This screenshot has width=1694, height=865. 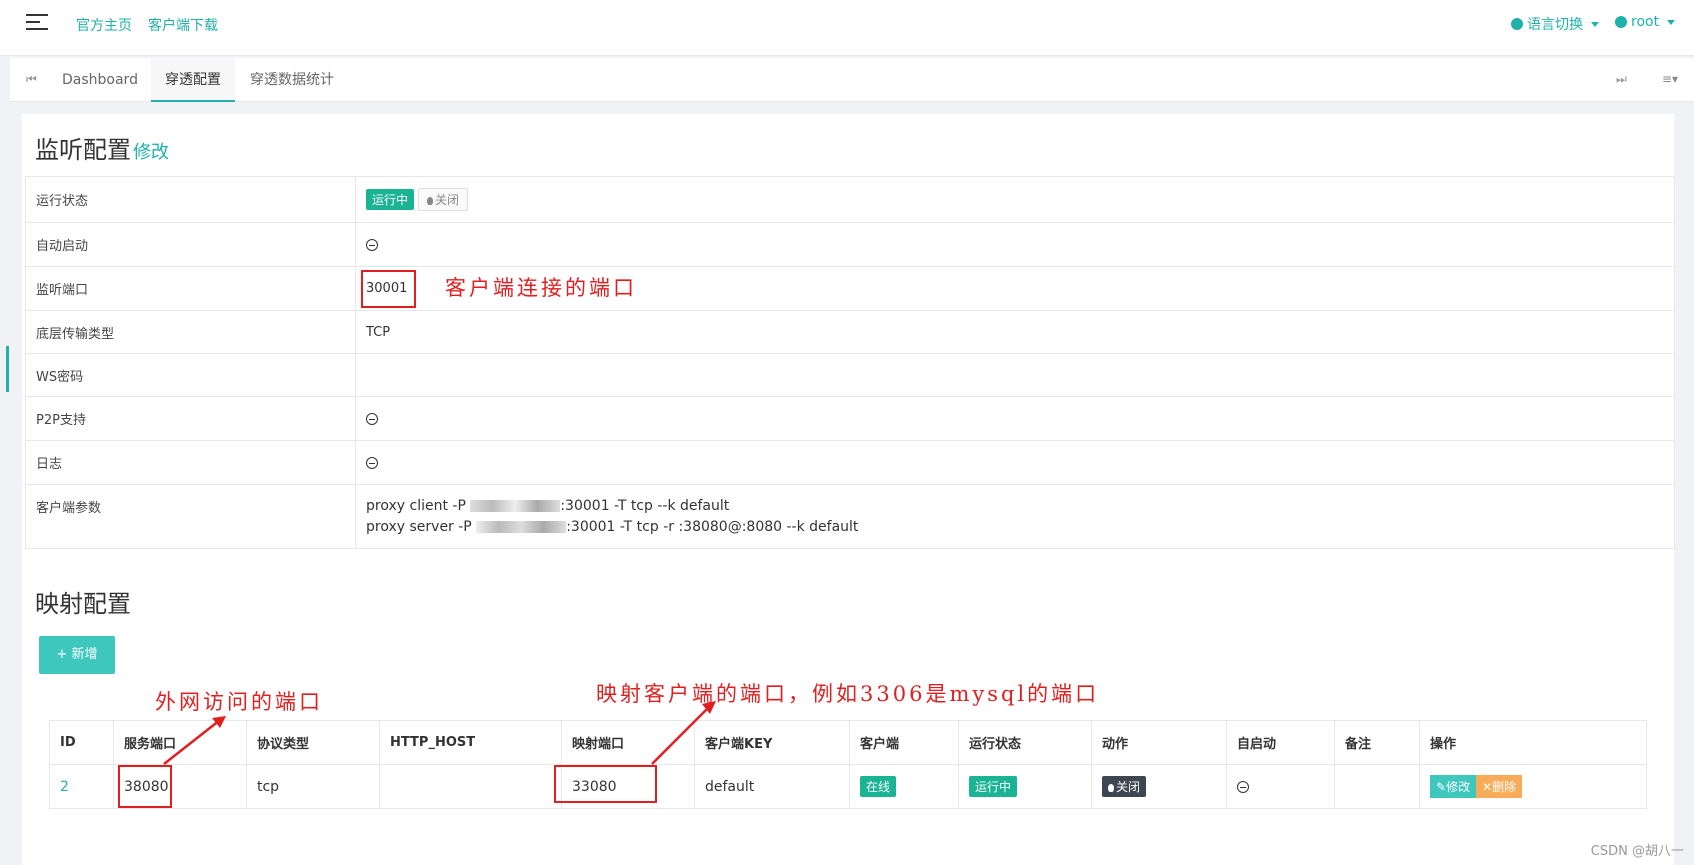 What do you see at coordinates (1453, 786) in the screenshot?
I see `edit-button: ✎修改` at bounding box center [1453, 786].